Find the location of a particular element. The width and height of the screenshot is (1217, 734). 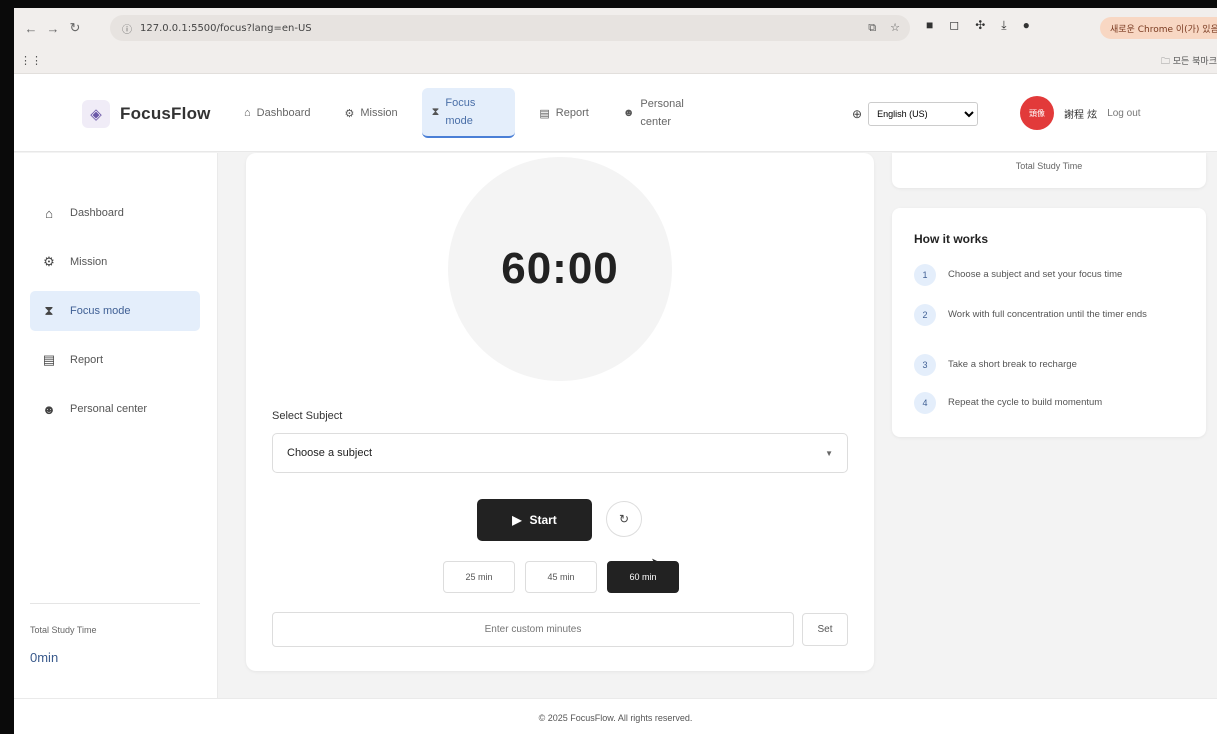

divider is located at coordinates (115, 603).